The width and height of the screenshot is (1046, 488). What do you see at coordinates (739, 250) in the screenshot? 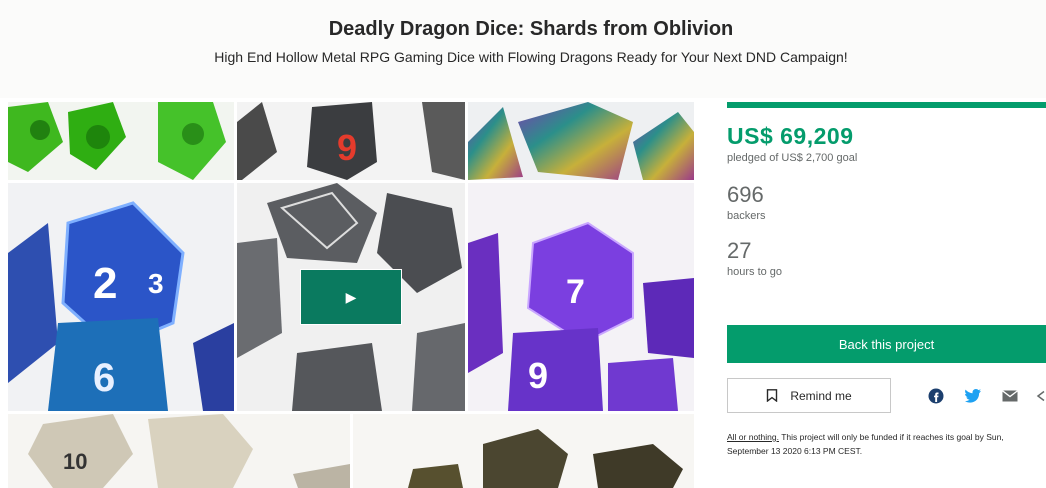
I see `time-left-count: 27` at bounding box center [739, 250].